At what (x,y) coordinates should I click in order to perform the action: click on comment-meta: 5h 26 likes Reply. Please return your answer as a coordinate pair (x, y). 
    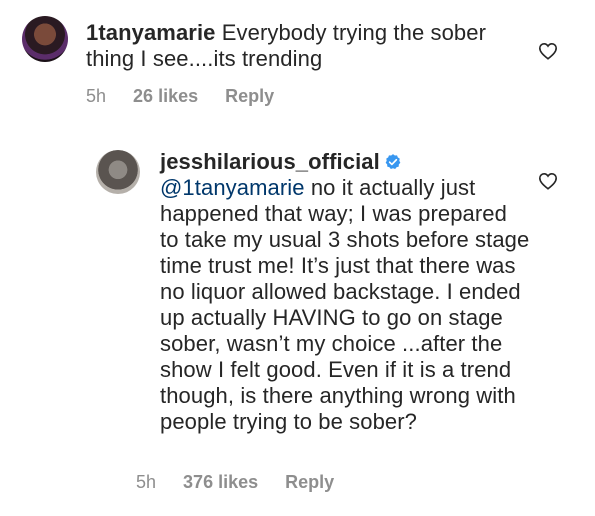
    Looking at the image, I should click on (191, 96).